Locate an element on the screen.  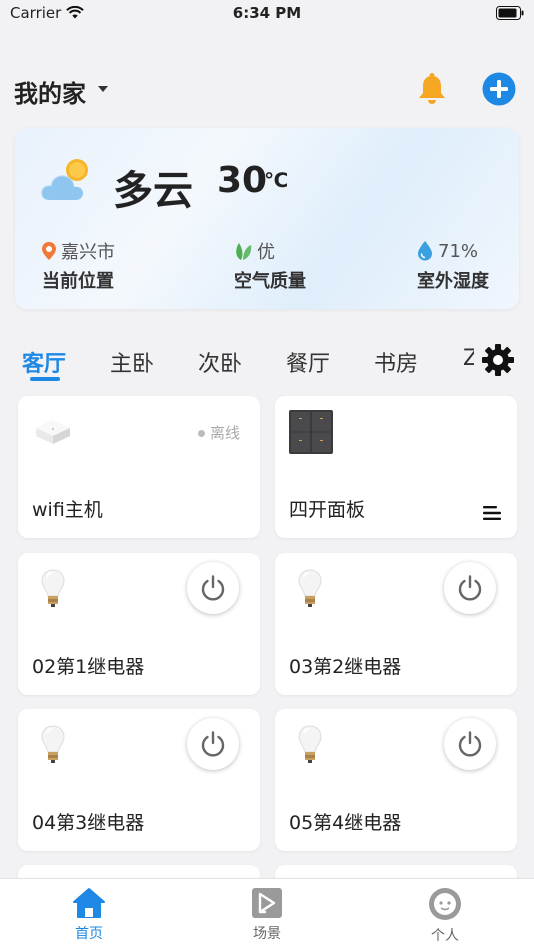
air-quality-label: 空气质量 is located at coordinates (270, 281).